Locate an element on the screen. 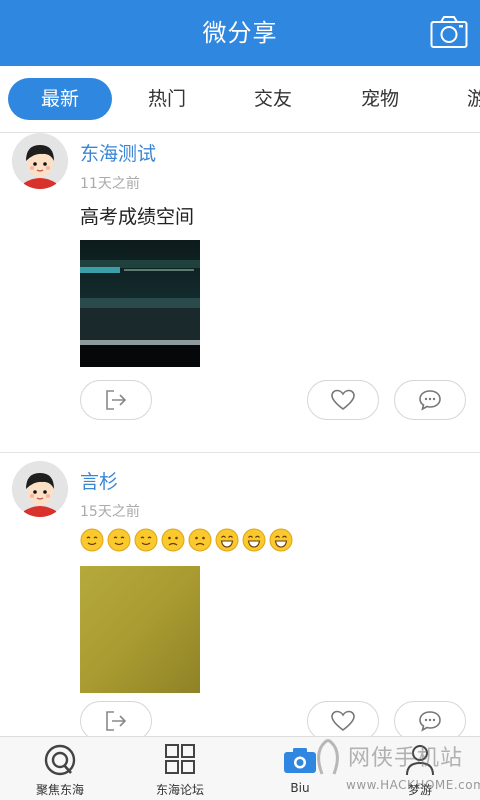 Image resolution: width=480 pixels, height=800 pixels. nav-biu: Biu is located at coordinates (300, 768).